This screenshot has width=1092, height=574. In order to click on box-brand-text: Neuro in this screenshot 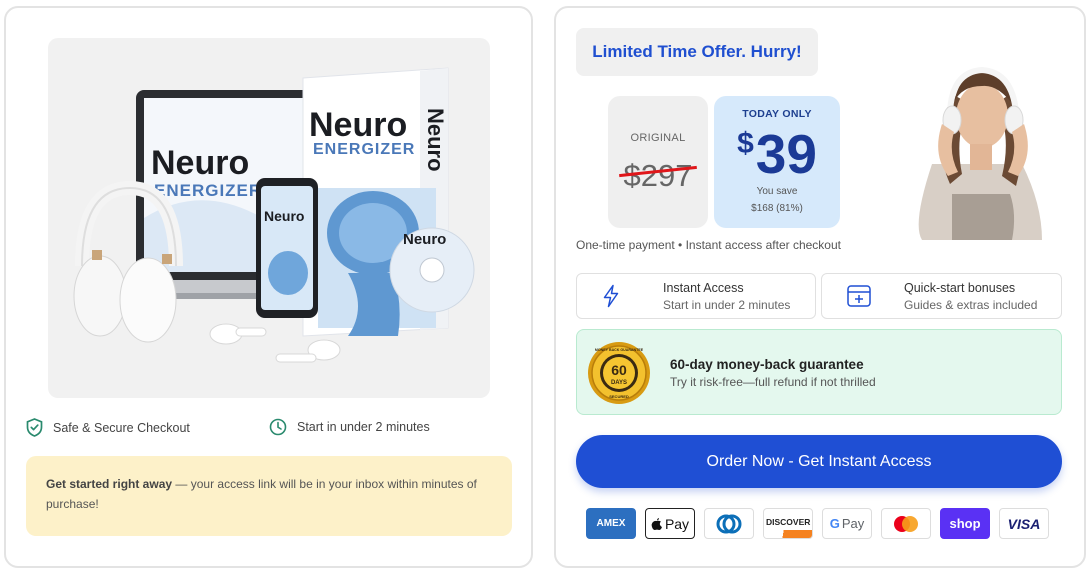, I will do `click(358, 125)`.